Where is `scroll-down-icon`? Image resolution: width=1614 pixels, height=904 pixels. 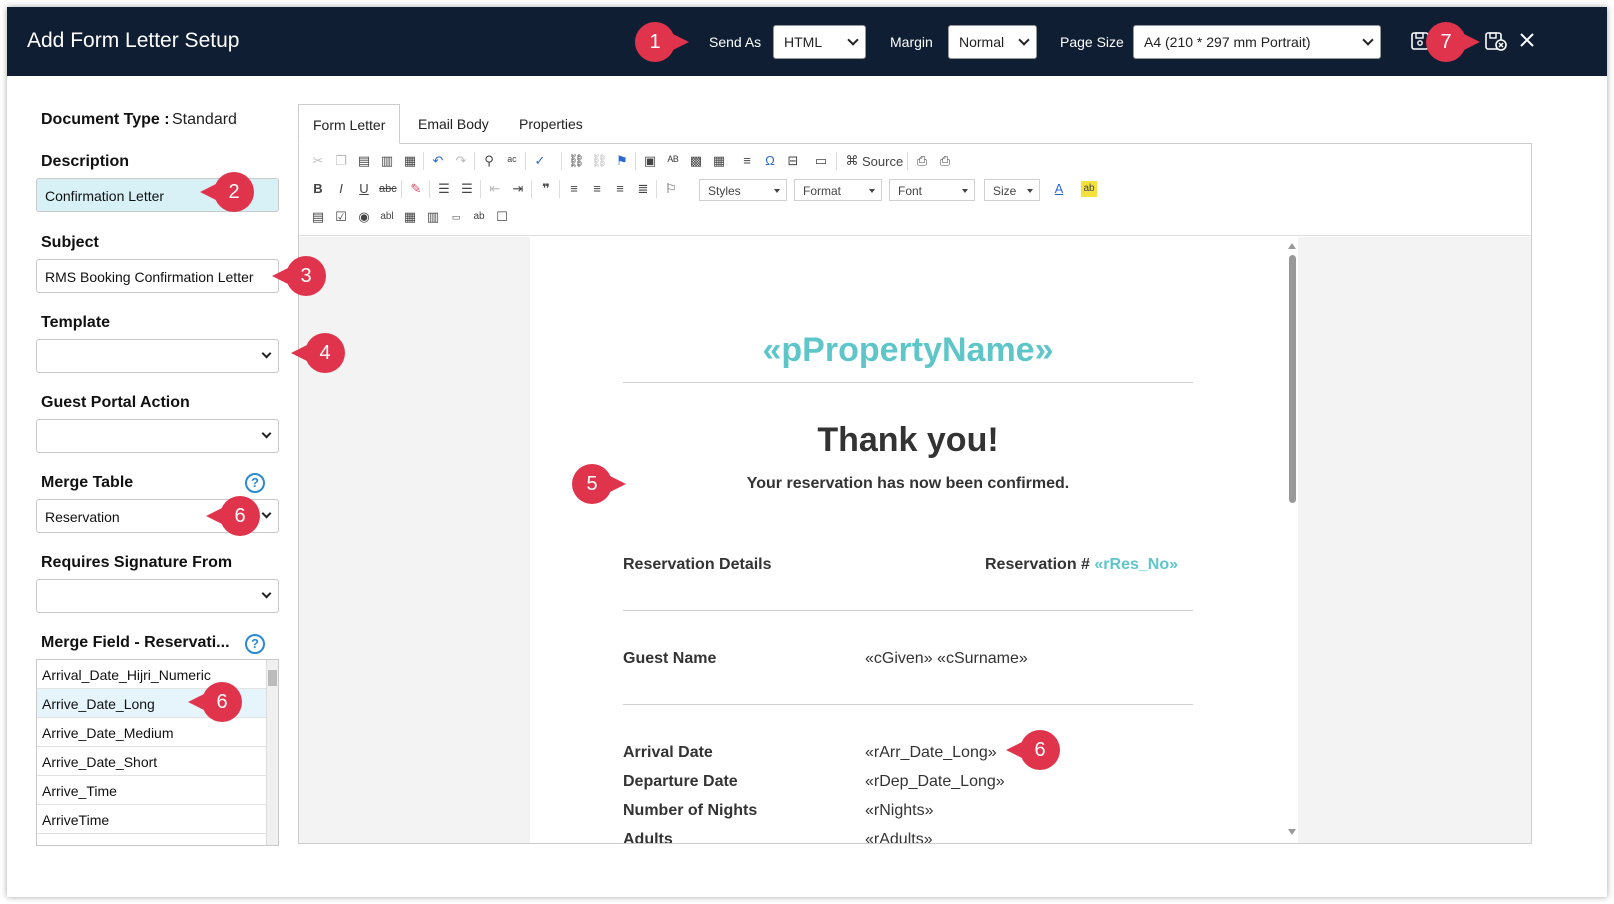
scroll-down-icon is located at coordinates (1292, 832).